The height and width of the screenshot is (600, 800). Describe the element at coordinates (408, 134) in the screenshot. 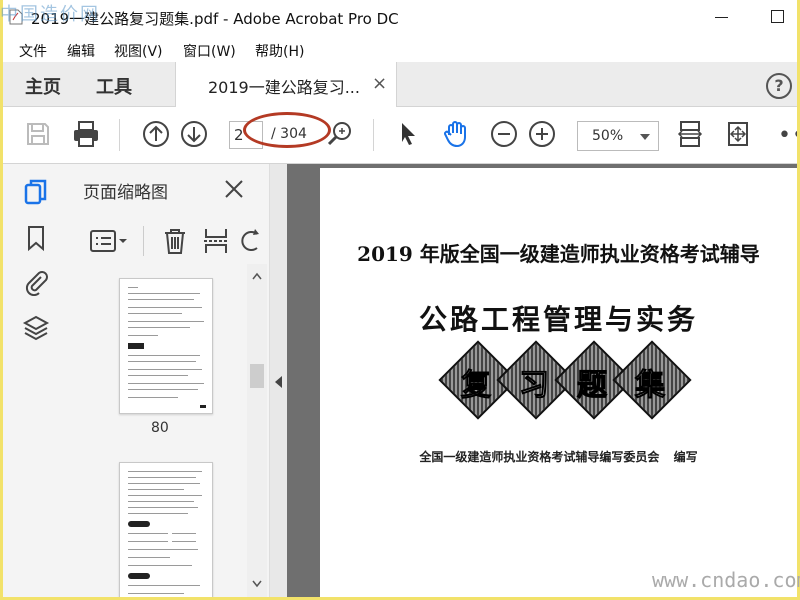

I see `select-cursor-icon` at that location.